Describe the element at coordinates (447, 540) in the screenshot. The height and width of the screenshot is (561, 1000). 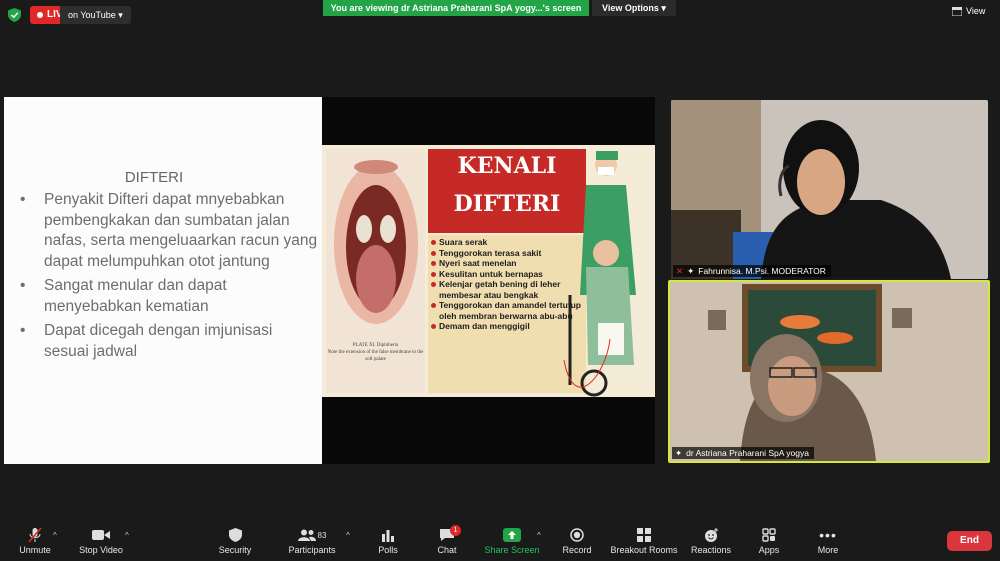
I see `chat-button: 1 Chat` at that location.